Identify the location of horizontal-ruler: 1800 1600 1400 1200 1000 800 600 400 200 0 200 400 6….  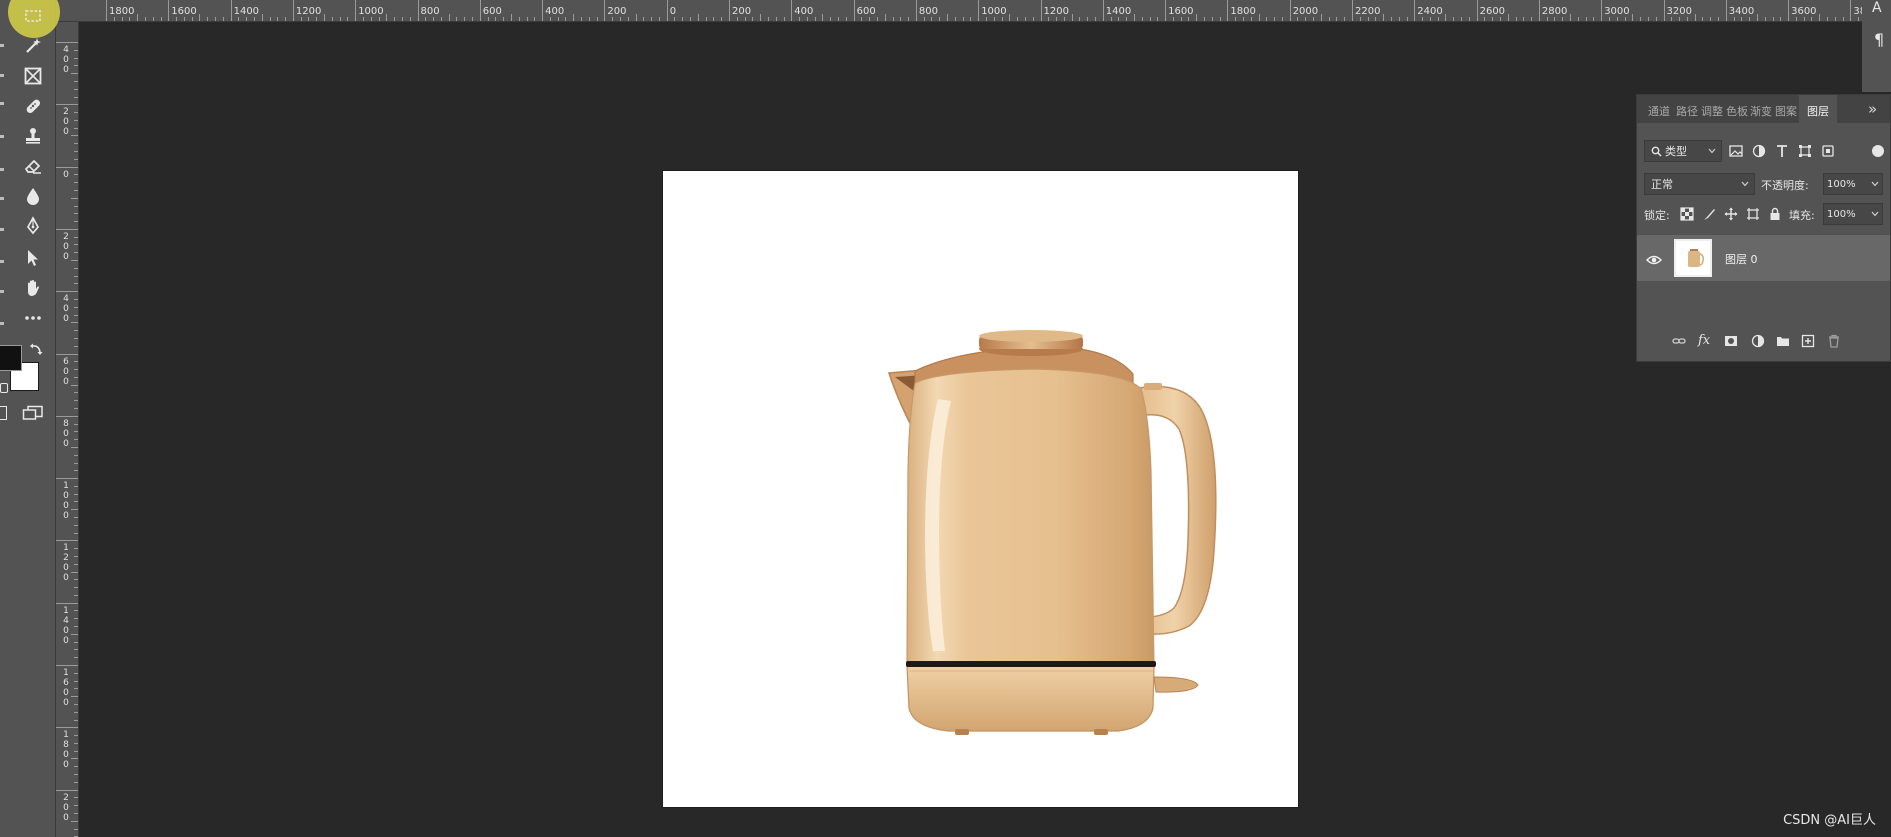
(973, 11).